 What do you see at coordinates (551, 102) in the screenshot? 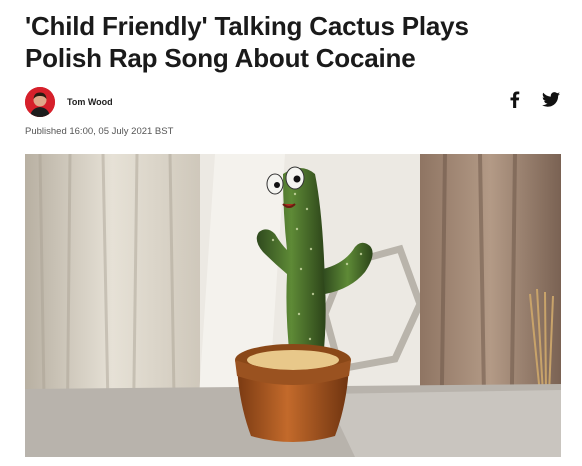
I see `twitter-icon` at bounding box center [551, 102].